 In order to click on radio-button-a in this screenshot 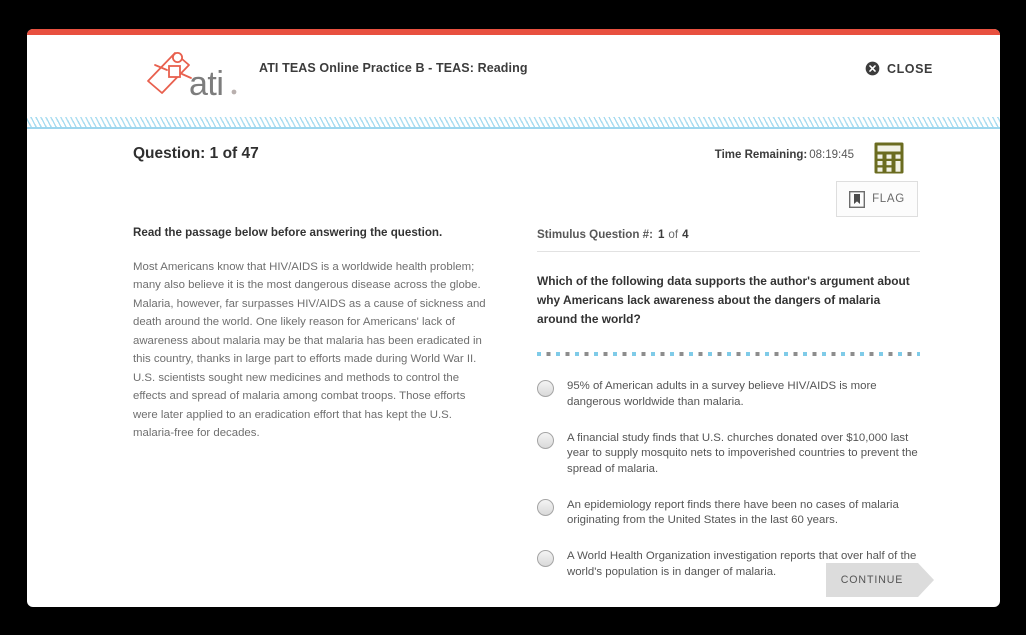, I will do `click(545, 389)`.